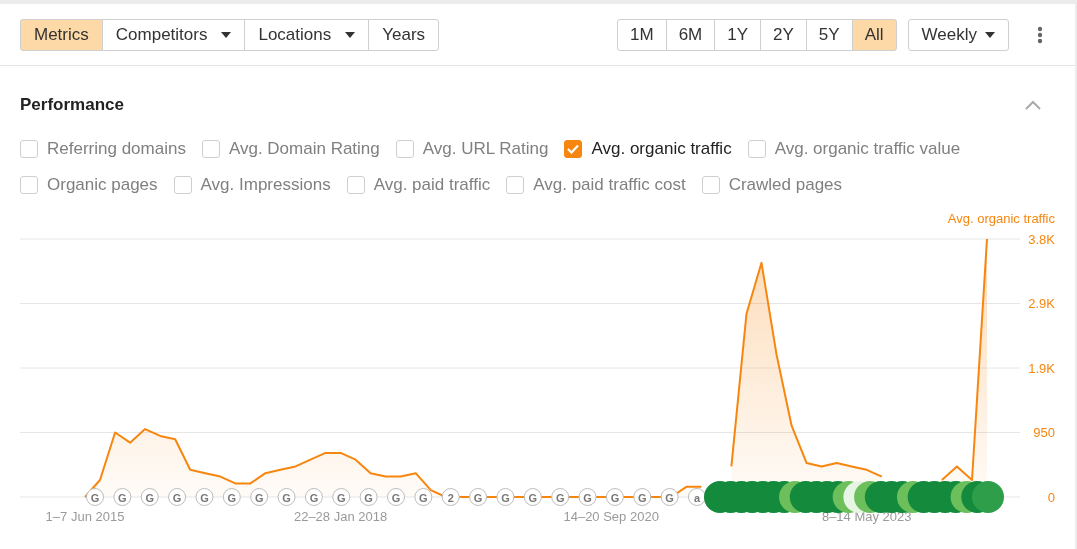 This screenshot has height=549, width=1077. What do you see at coordinates (874, 34) in the screenshot?
I see `range-tab: All` at bounding box center [874, 34].